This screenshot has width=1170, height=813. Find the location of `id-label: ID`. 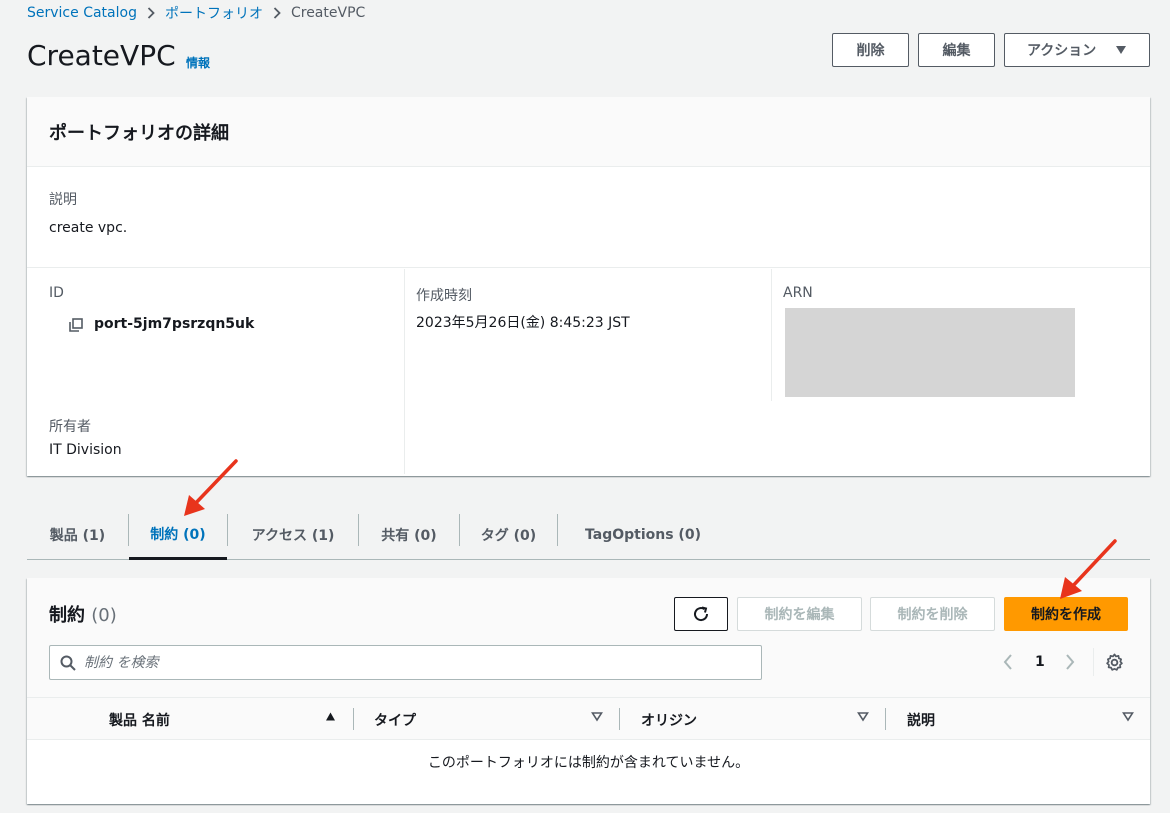

id-label: ID is located at coordinates (56, 293).